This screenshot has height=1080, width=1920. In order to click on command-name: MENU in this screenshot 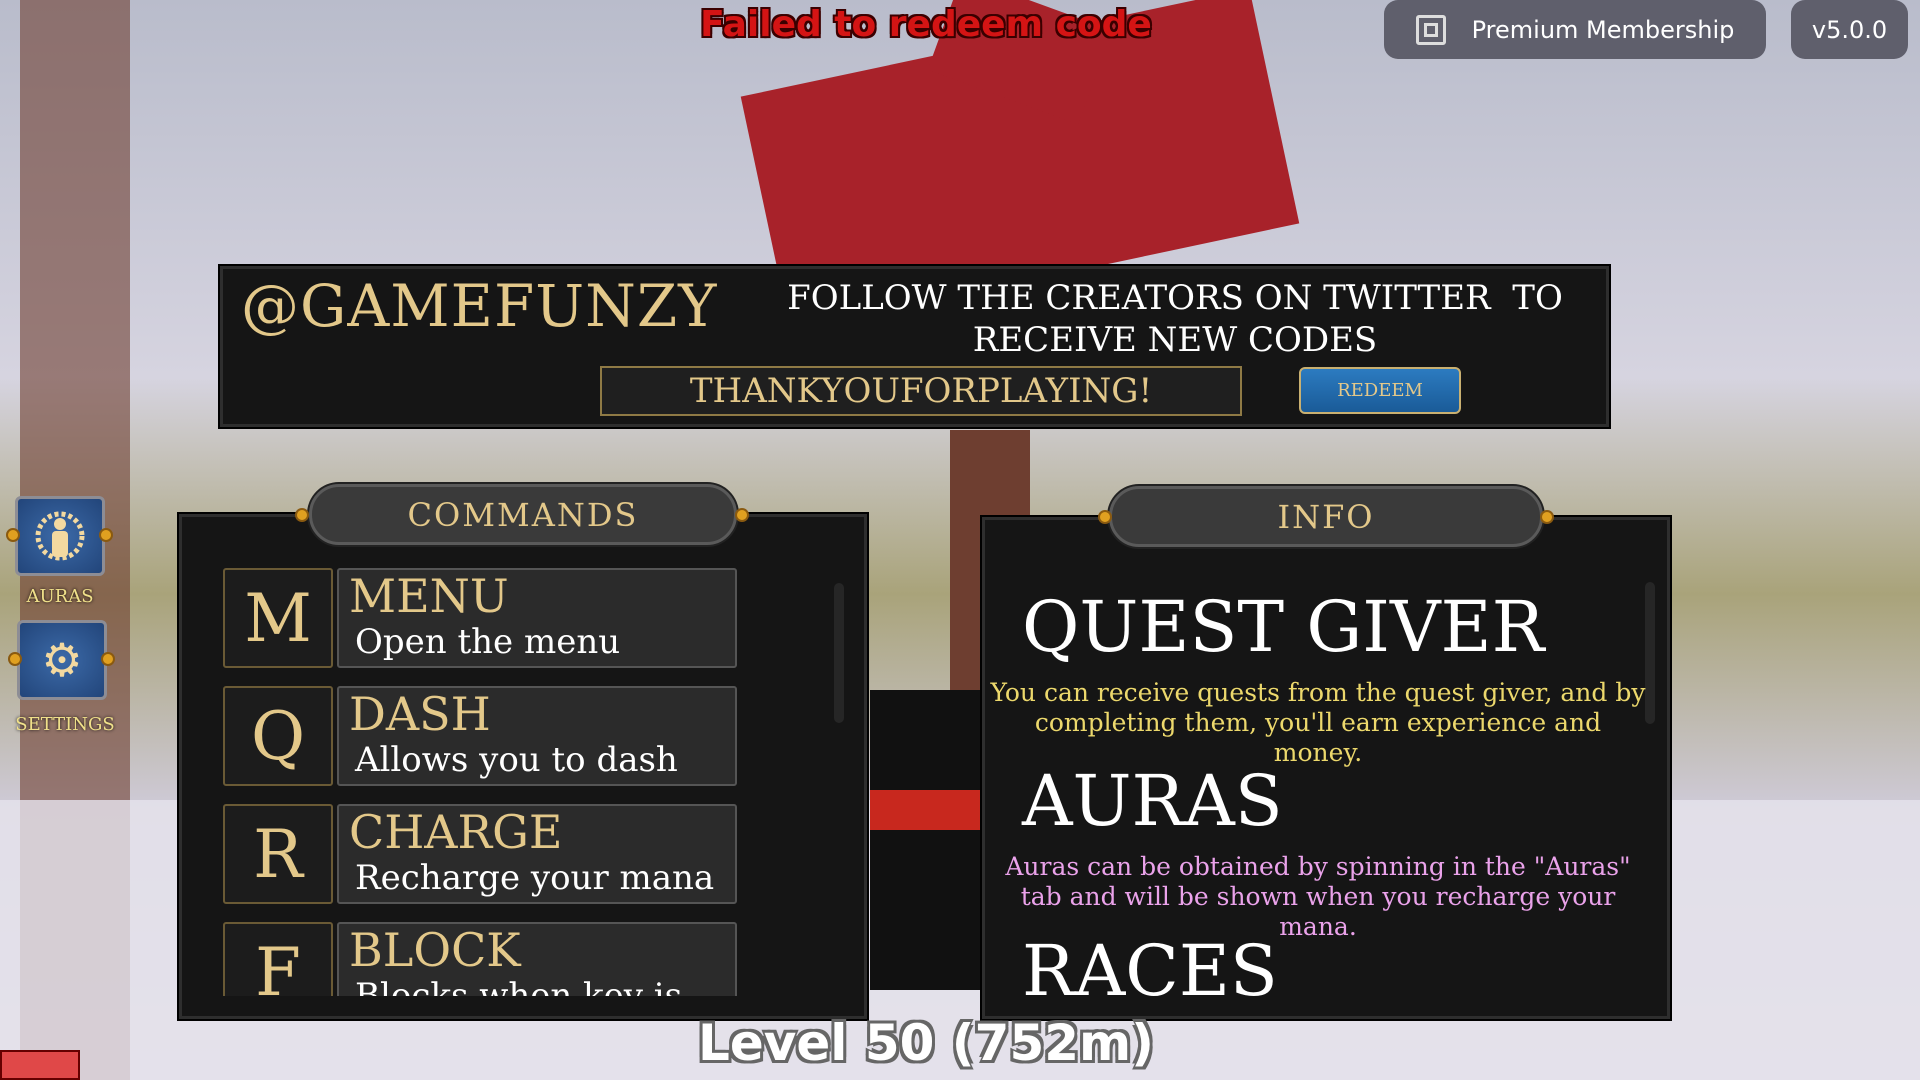, I will do `click(429, 596)`.